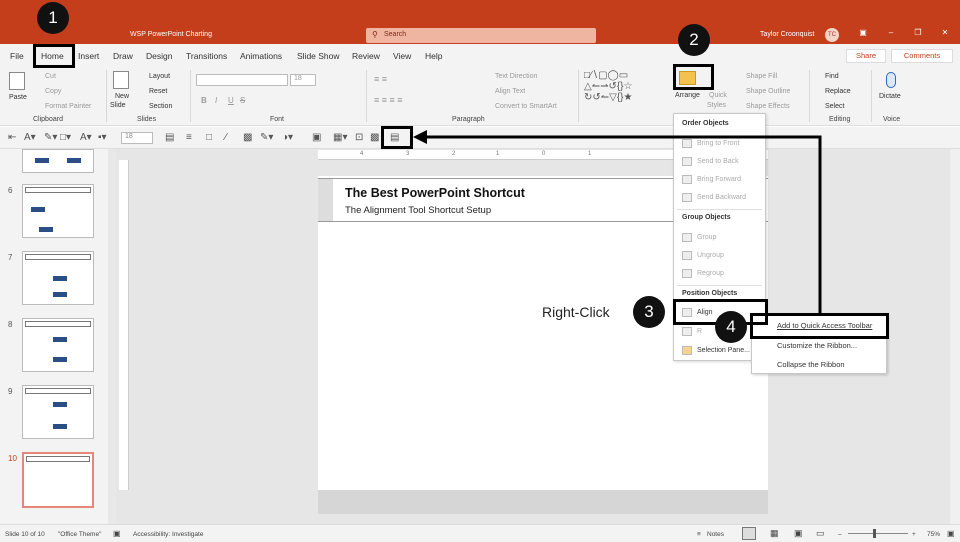 The height and width of the screenshot is (542, 960). What do you see at coordinates (80, 534) in the screenshot?
I see `theme-name: "Office Theme"` at bounding box center [80, 534].